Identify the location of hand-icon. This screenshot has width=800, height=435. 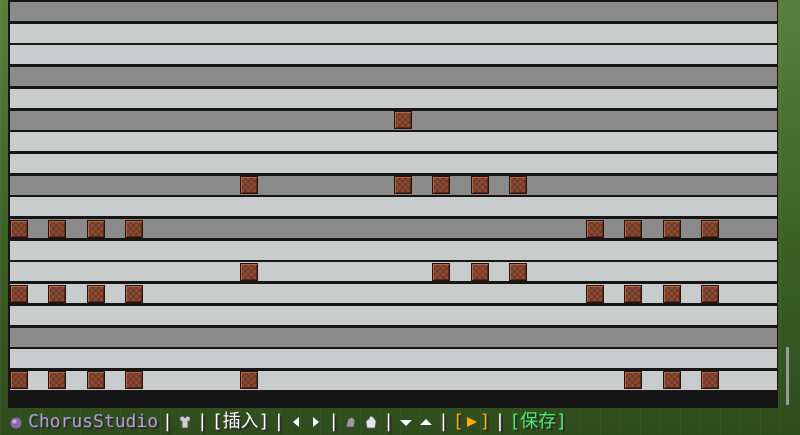
(371, 422).